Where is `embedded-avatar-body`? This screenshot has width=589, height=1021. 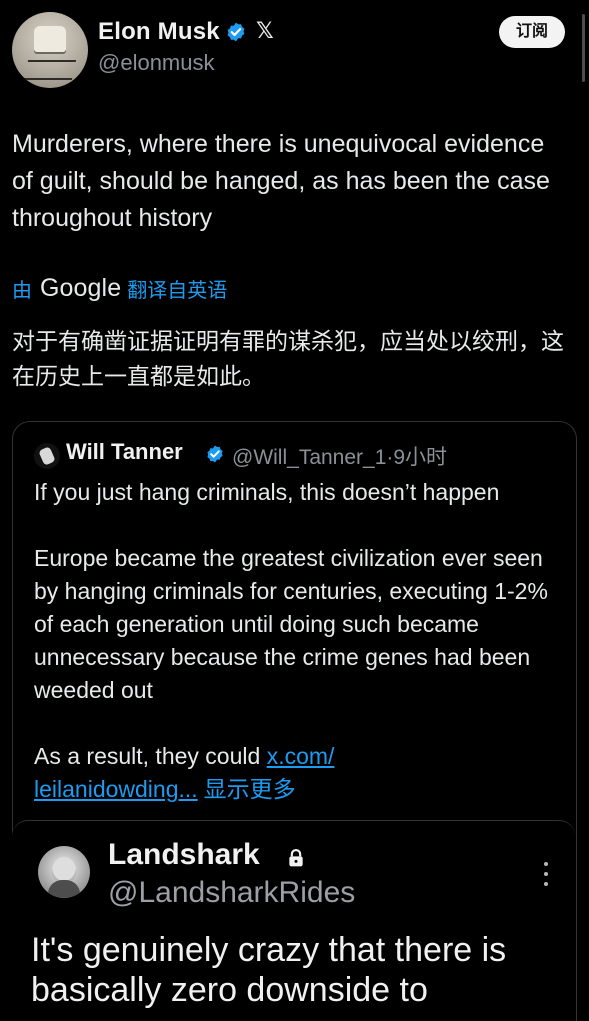 embedded-avatar-body is located at coordinates (64, 889).